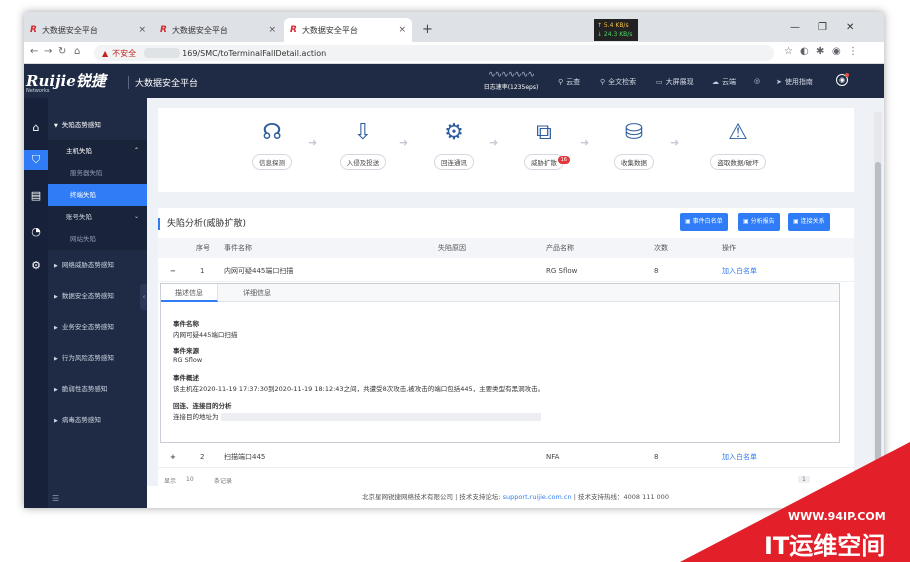 The image size is (910, 562). I want to click on user-avatar: ◉, so click(842, 79).